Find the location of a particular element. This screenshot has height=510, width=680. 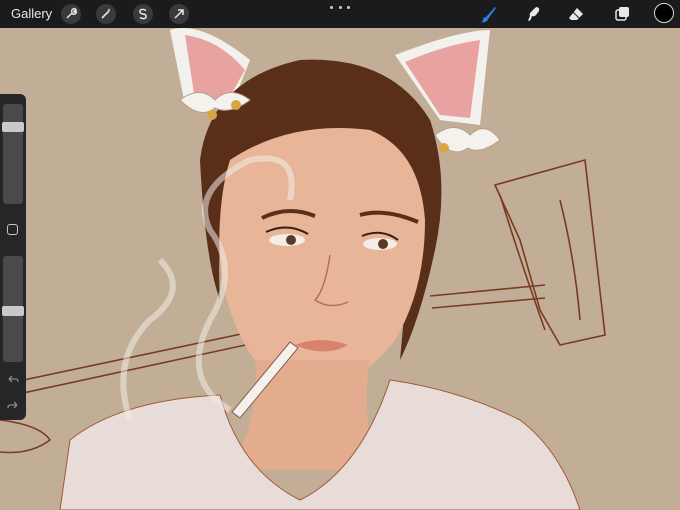

transform-arrow-icon is located at coordinates (179, 14).